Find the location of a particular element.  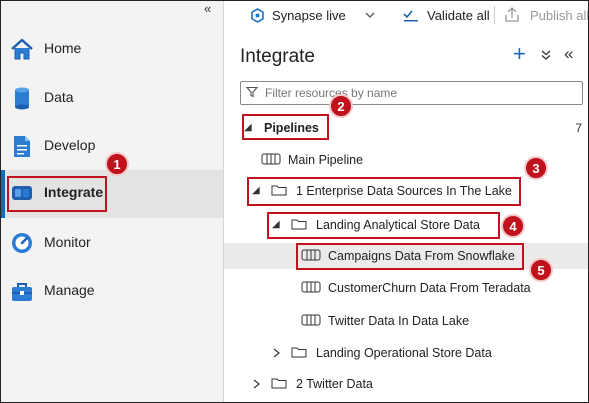

tree-node-label: Landing Operational Store Data is located at coordinates (404, 353).